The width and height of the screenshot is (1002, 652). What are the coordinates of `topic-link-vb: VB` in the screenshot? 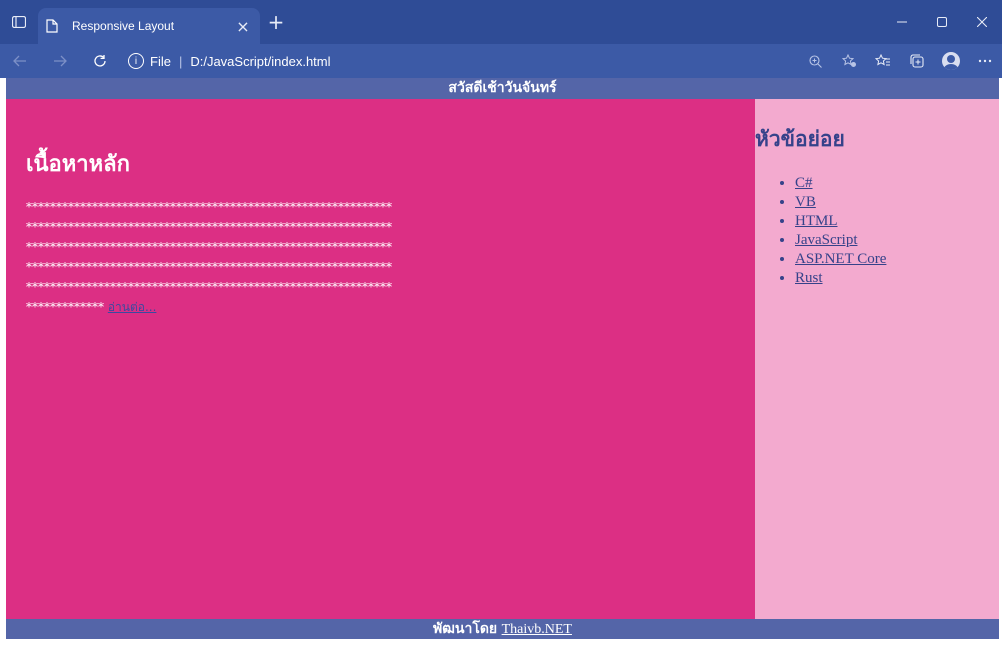 It's located at (805, 202).